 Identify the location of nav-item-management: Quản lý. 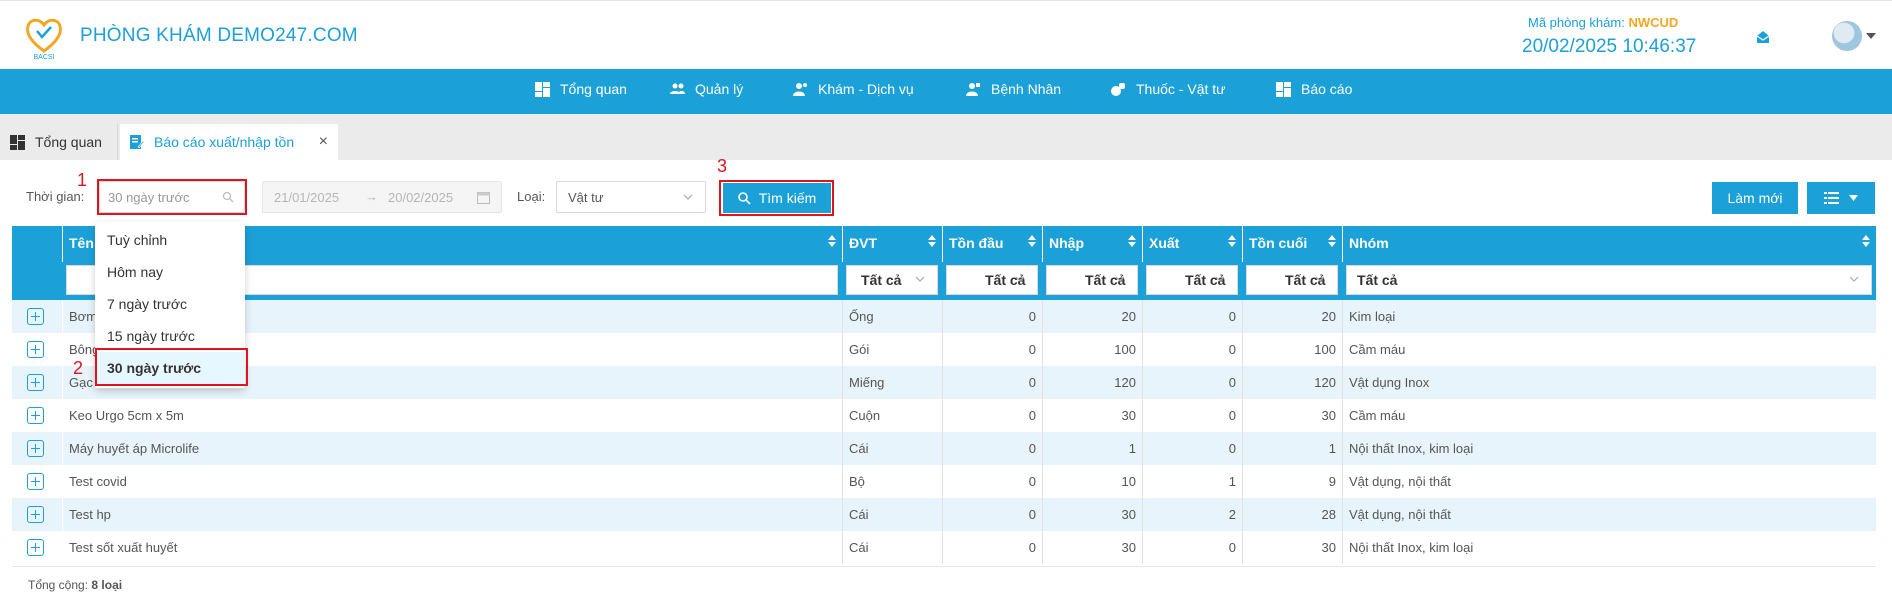
(706, 89).